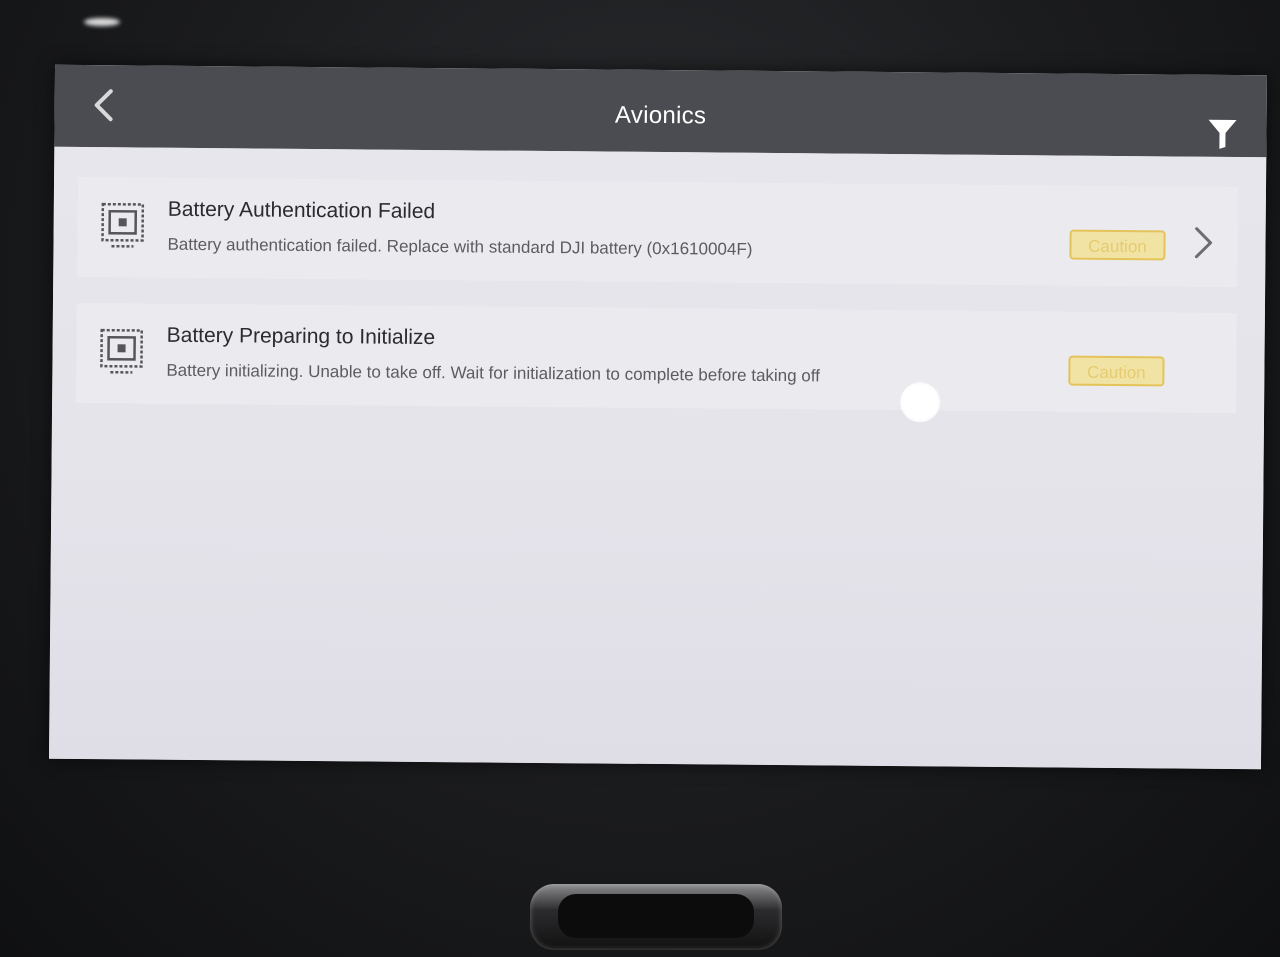 The image size is (1280, 957). Describe the element at coordinates (301, 336) in the screenshot. I see `alert-title: Battery Preparing to Initialize` at that location.